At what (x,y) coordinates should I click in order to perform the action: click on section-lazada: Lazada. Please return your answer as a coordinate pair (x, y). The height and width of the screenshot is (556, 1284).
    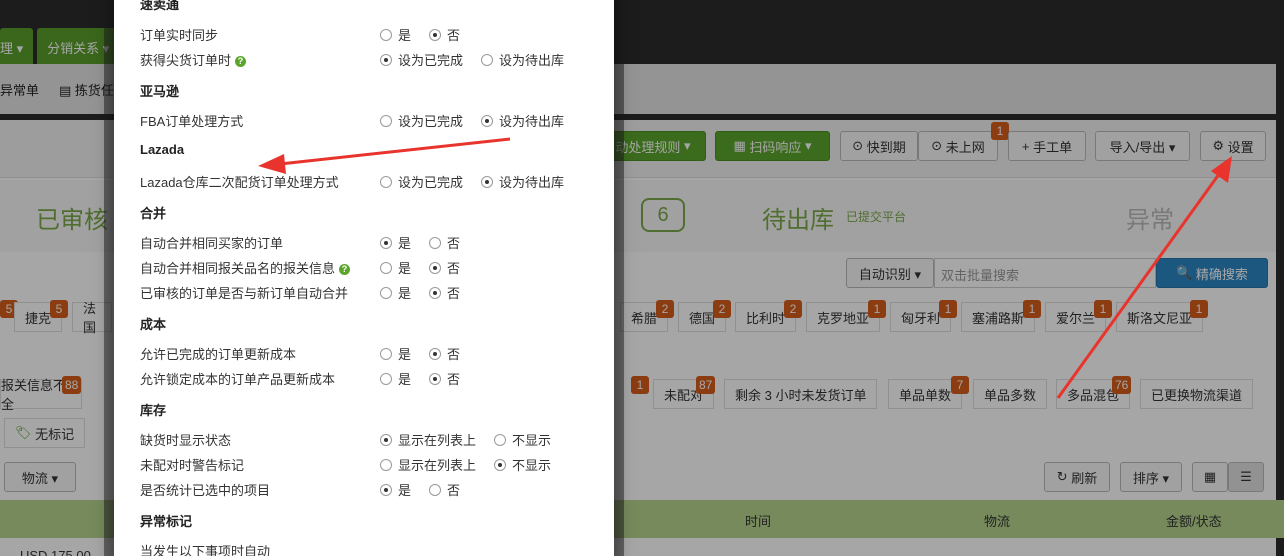
    Looking at the image, I should click on (162, 149).